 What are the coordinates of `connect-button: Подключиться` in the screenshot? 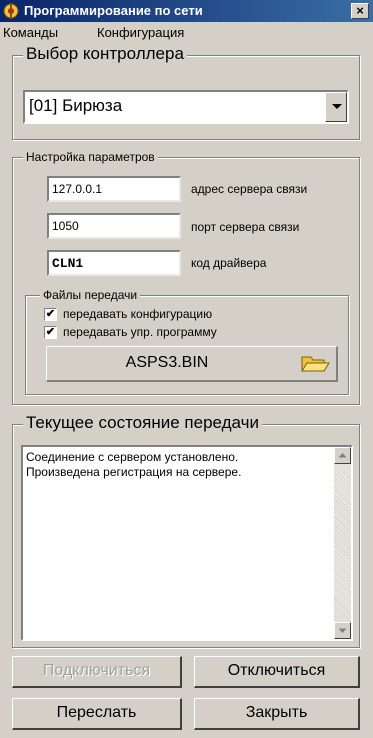 It's located at (97, 672).